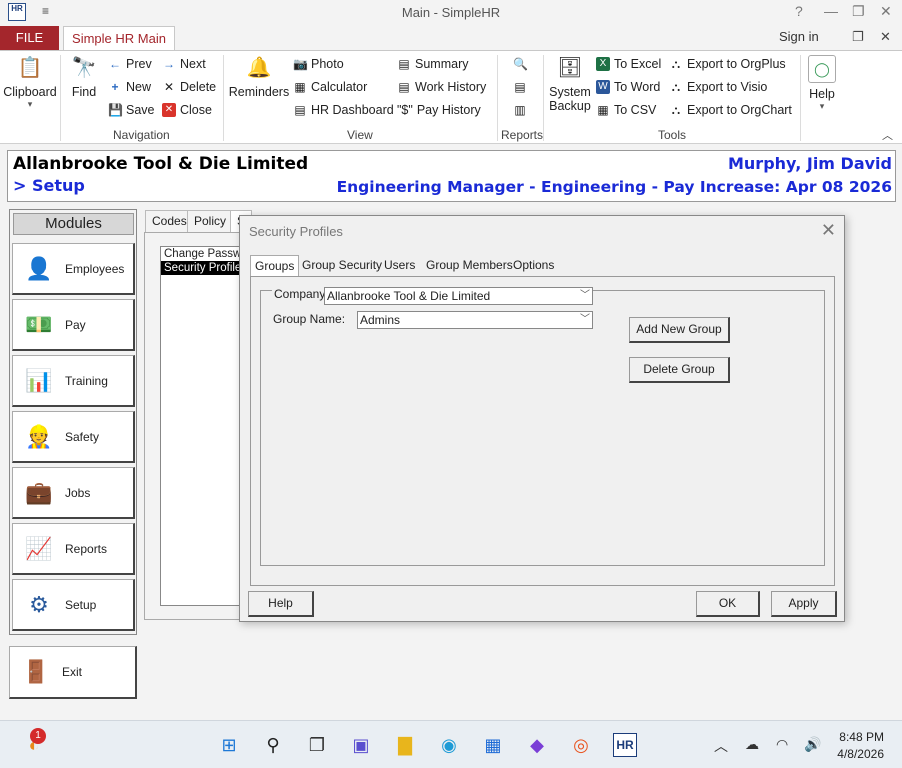  What do you see at coordinates (131, 110) in the screenshot?
I see `save-button: 💾 Save` at bounding box center [131, 110].